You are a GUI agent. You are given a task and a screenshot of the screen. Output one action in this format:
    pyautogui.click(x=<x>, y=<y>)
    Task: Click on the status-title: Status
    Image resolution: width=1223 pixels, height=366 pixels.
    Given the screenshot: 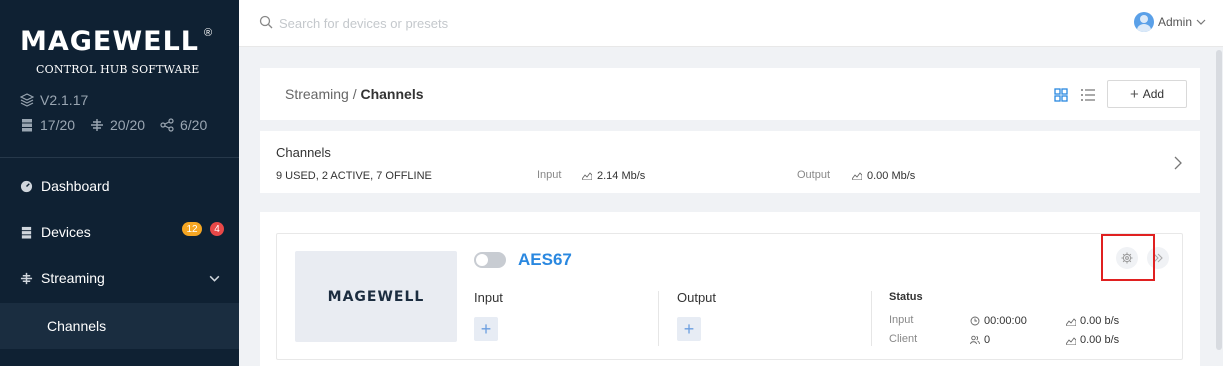 What is the action you would take?
    pyautogui.click(x=906, y=297)
    